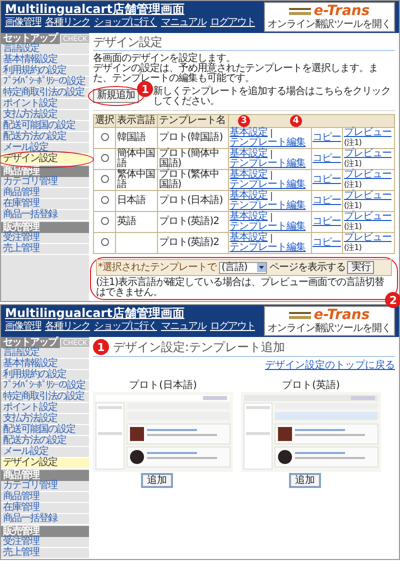  Describe the element at coordinates (392, 300) in the screenshot. I see `callout-number: 2` at that location.